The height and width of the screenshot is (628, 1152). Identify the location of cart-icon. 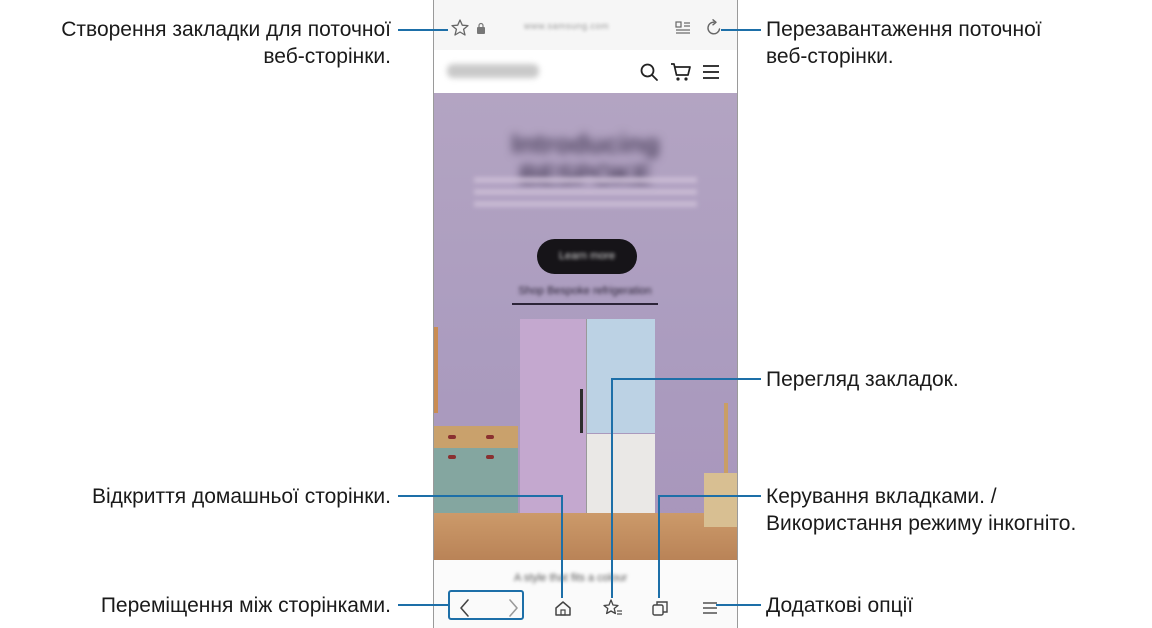
(681, 72).